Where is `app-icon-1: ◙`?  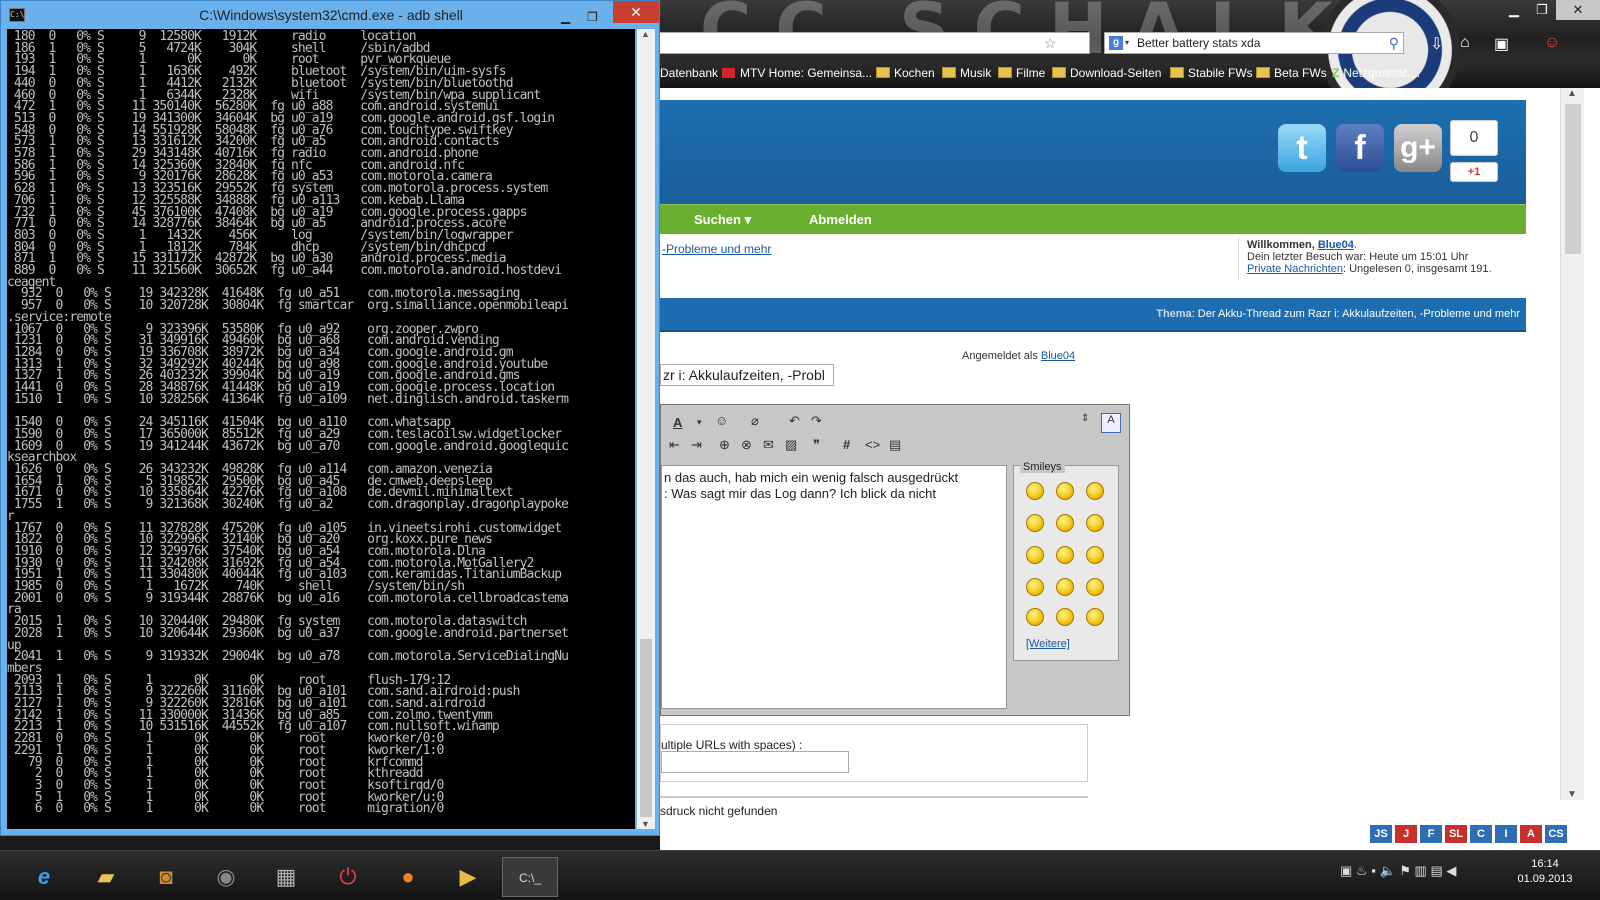
app-icon-1: ◙ is located at coordinates (166, 877).